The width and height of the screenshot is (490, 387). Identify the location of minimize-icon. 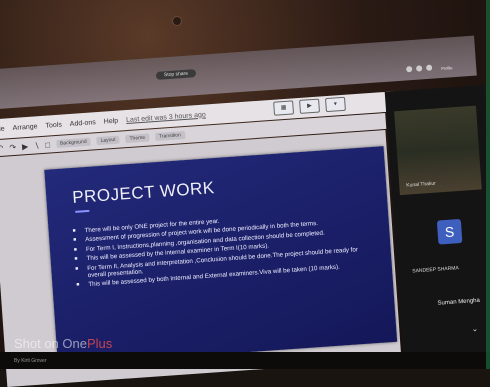
(409, 69).